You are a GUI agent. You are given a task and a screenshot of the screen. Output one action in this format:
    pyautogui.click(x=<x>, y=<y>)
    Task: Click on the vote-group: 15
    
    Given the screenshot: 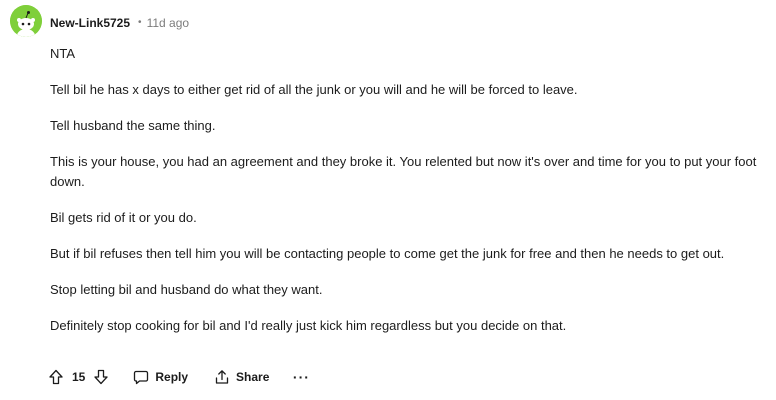 What is the action you would take?
    pyautogui.click(x=78, y=377)
    